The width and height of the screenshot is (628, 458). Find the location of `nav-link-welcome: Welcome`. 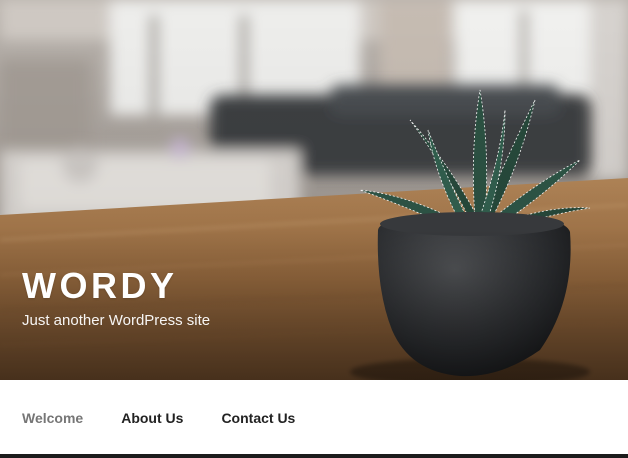

nav-link-welcome: Welcome is located at coordinates (52, 418).